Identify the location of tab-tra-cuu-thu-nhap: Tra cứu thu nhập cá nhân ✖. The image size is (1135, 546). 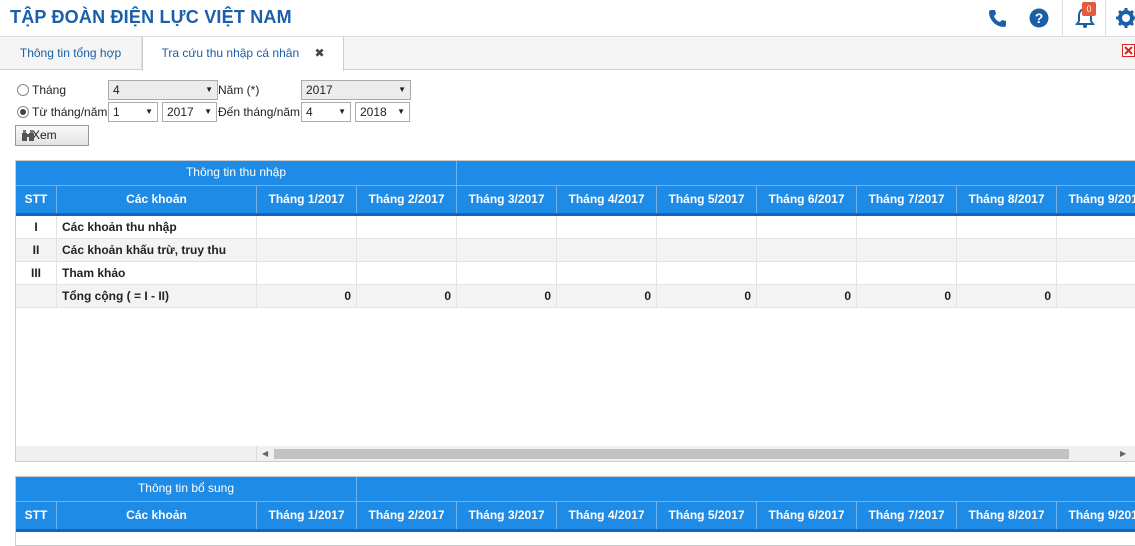
(243, 54).